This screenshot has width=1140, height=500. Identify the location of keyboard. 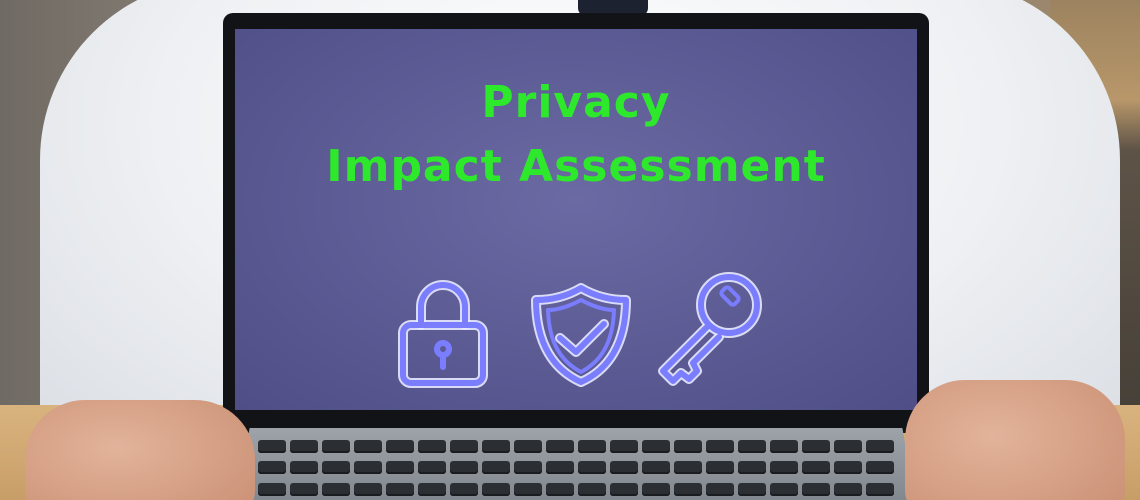
(576, 470).